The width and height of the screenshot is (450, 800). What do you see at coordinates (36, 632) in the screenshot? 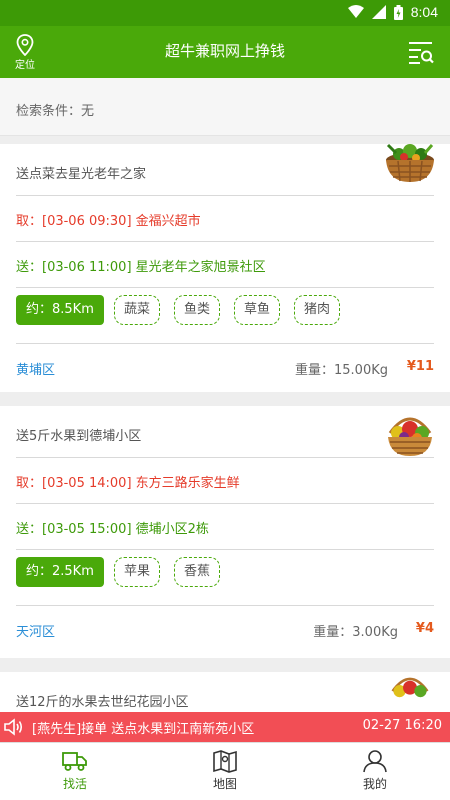
I see `district-label: 天河区` at bounding box center [36, 632].